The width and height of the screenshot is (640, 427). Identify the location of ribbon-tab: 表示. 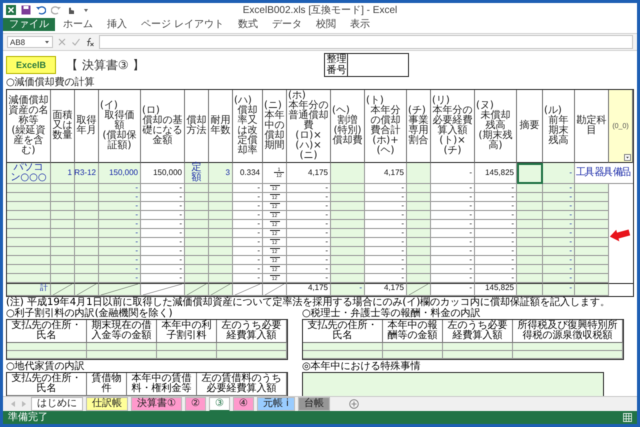
(360, 24).